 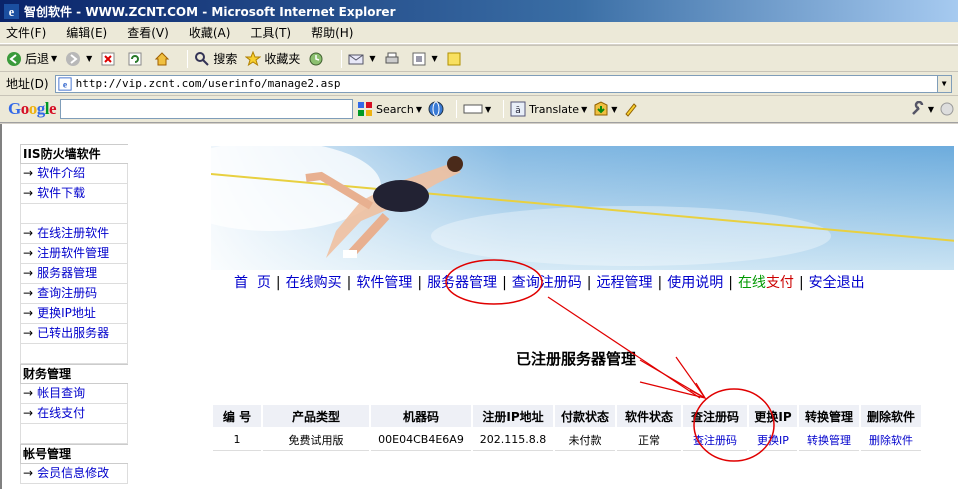 What do you see at coordinates (631, 109) in the screenshot?
I see `google-autofill-button` at bounding box center [631, 109].